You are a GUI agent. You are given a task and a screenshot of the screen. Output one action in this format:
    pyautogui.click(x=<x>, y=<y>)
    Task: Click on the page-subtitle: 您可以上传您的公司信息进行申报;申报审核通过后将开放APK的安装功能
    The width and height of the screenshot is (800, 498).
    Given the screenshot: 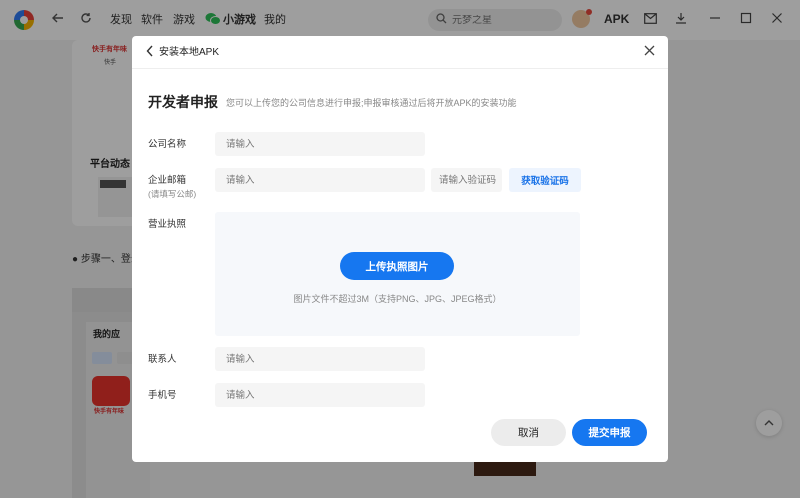 What is the action you would take?
    pyautogui.click(x=371, y=103)
    